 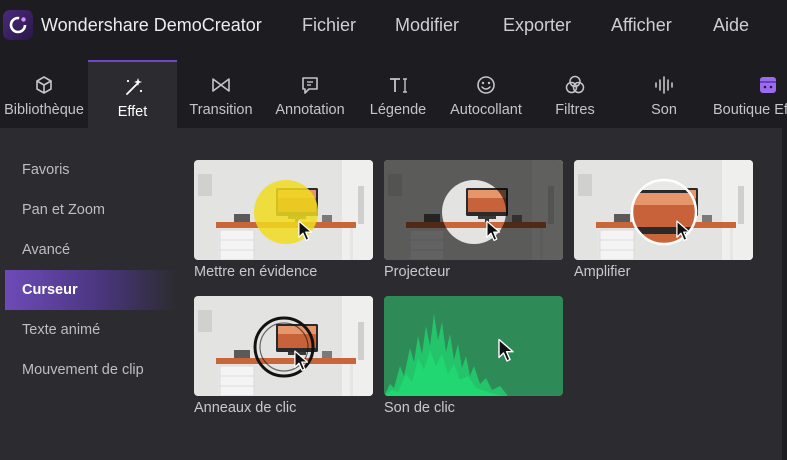 What do you see at coordinates (731, 25) in the screenshot?
I see `menu-aide: Aide` at bounding box center [731, 25].